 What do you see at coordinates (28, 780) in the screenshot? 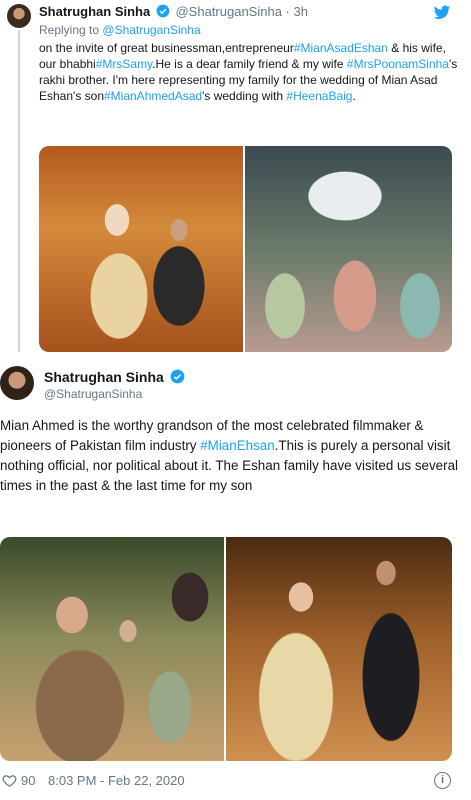
I see `like-count: 90` at bounding box center [28, 780].